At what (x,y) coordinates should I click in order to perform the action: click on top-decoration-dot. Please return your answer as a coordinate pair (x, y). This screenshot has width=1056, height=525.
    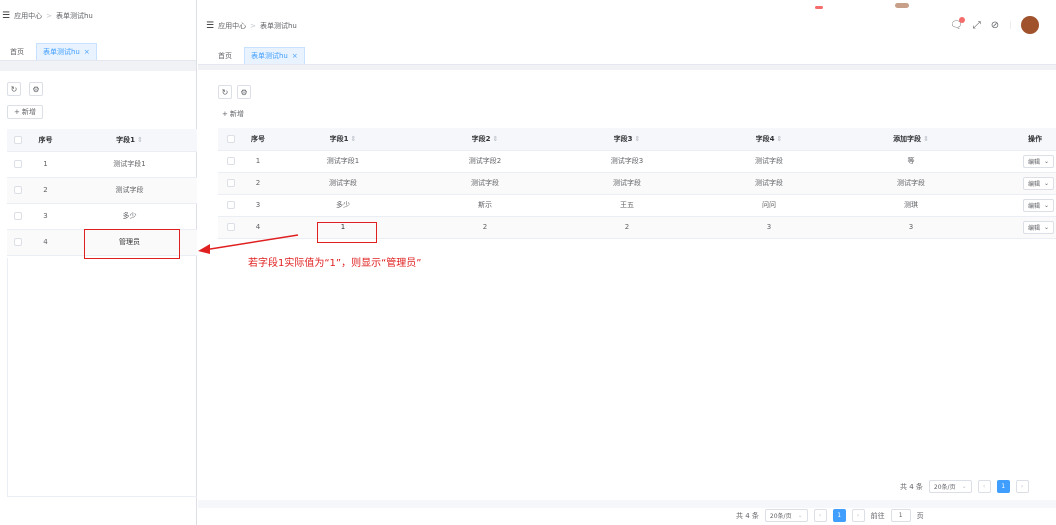
    Looking at the image, I should click on (819, 7).